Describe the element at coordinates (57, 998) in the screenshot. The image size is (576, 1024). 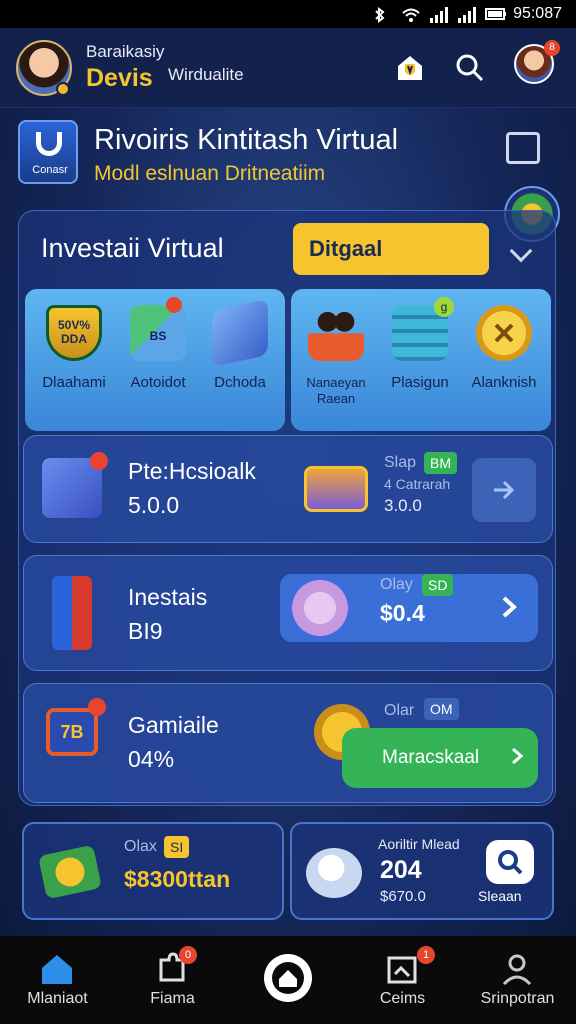
I see `nav-label: Mlaniaot` at that location.